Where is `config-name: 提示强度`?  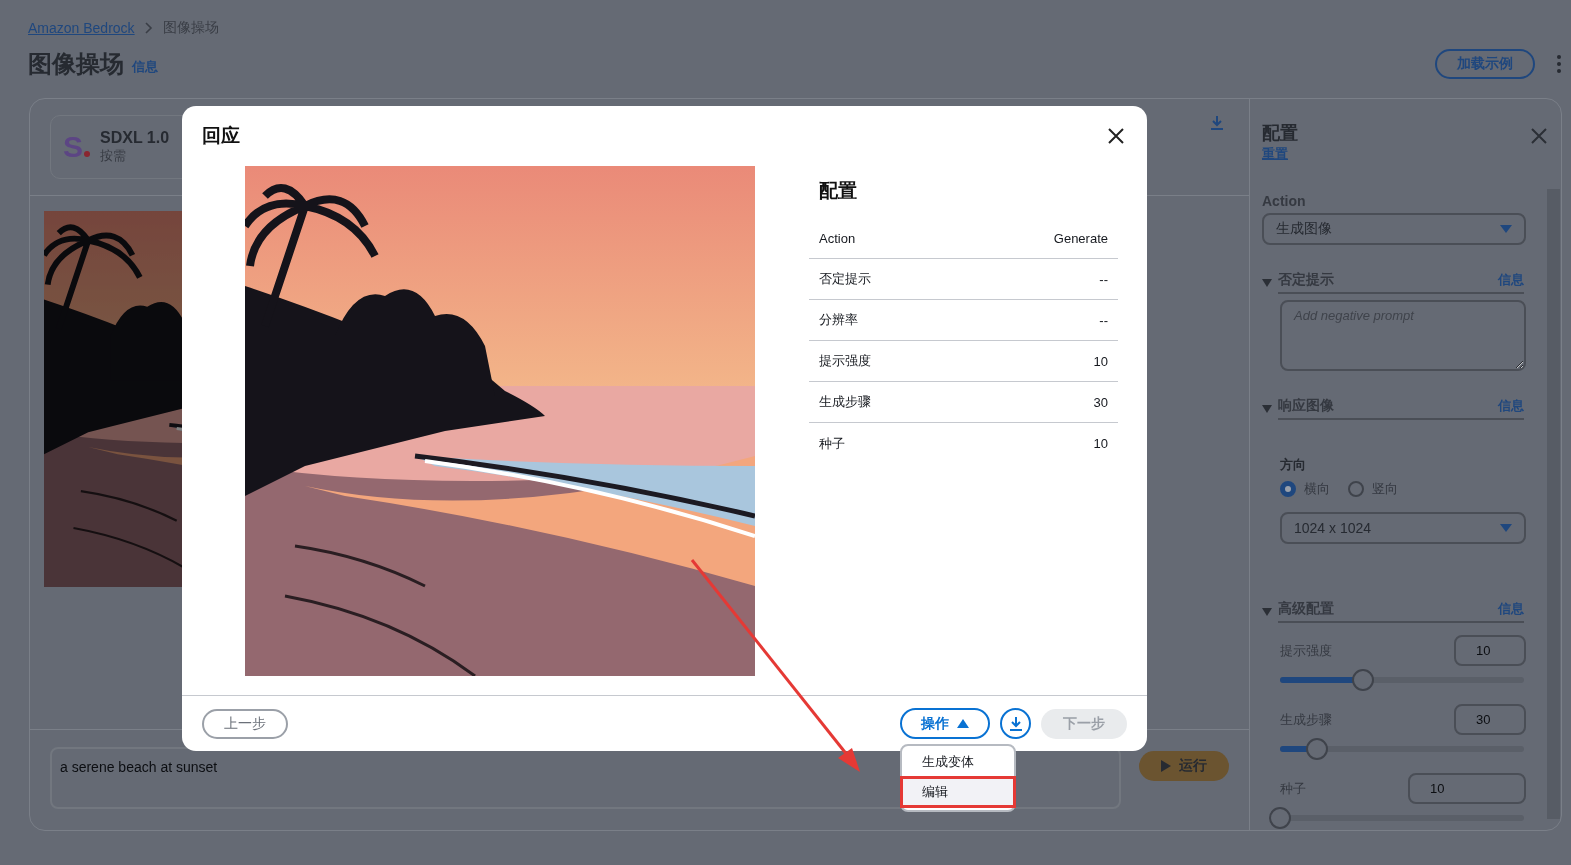
config-name: 提示强度 is located at coordinates (845, 361).